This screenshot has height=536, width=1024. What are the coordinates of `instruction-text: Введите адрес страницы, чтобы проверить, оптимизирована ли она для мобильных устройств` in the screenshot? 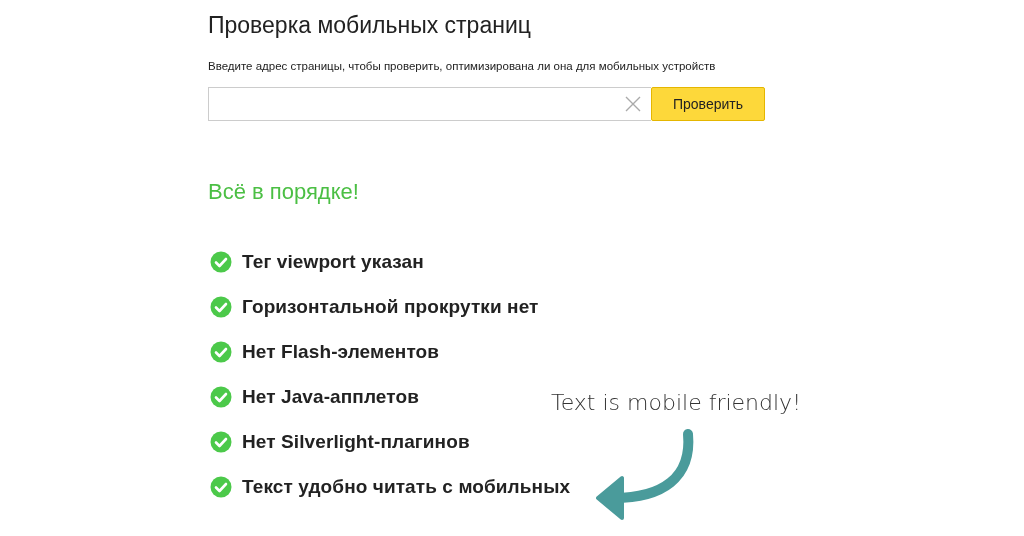 It's located at (462, 67).